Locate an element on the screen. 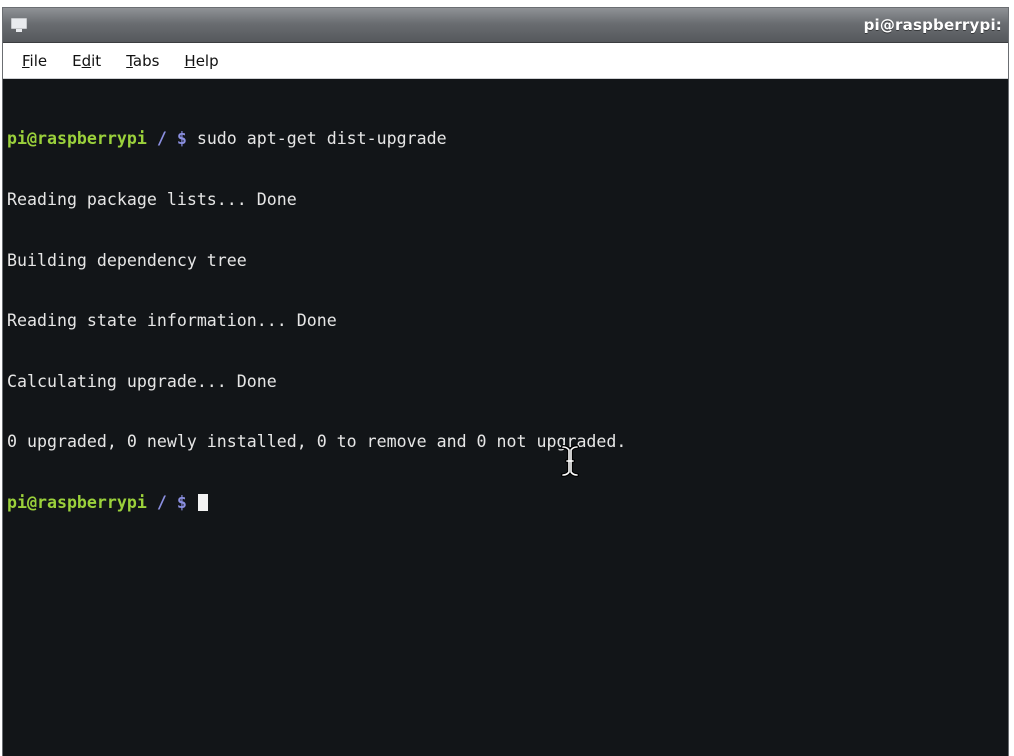  menu-tabs: Tabs is located at coordinates (142, 61).